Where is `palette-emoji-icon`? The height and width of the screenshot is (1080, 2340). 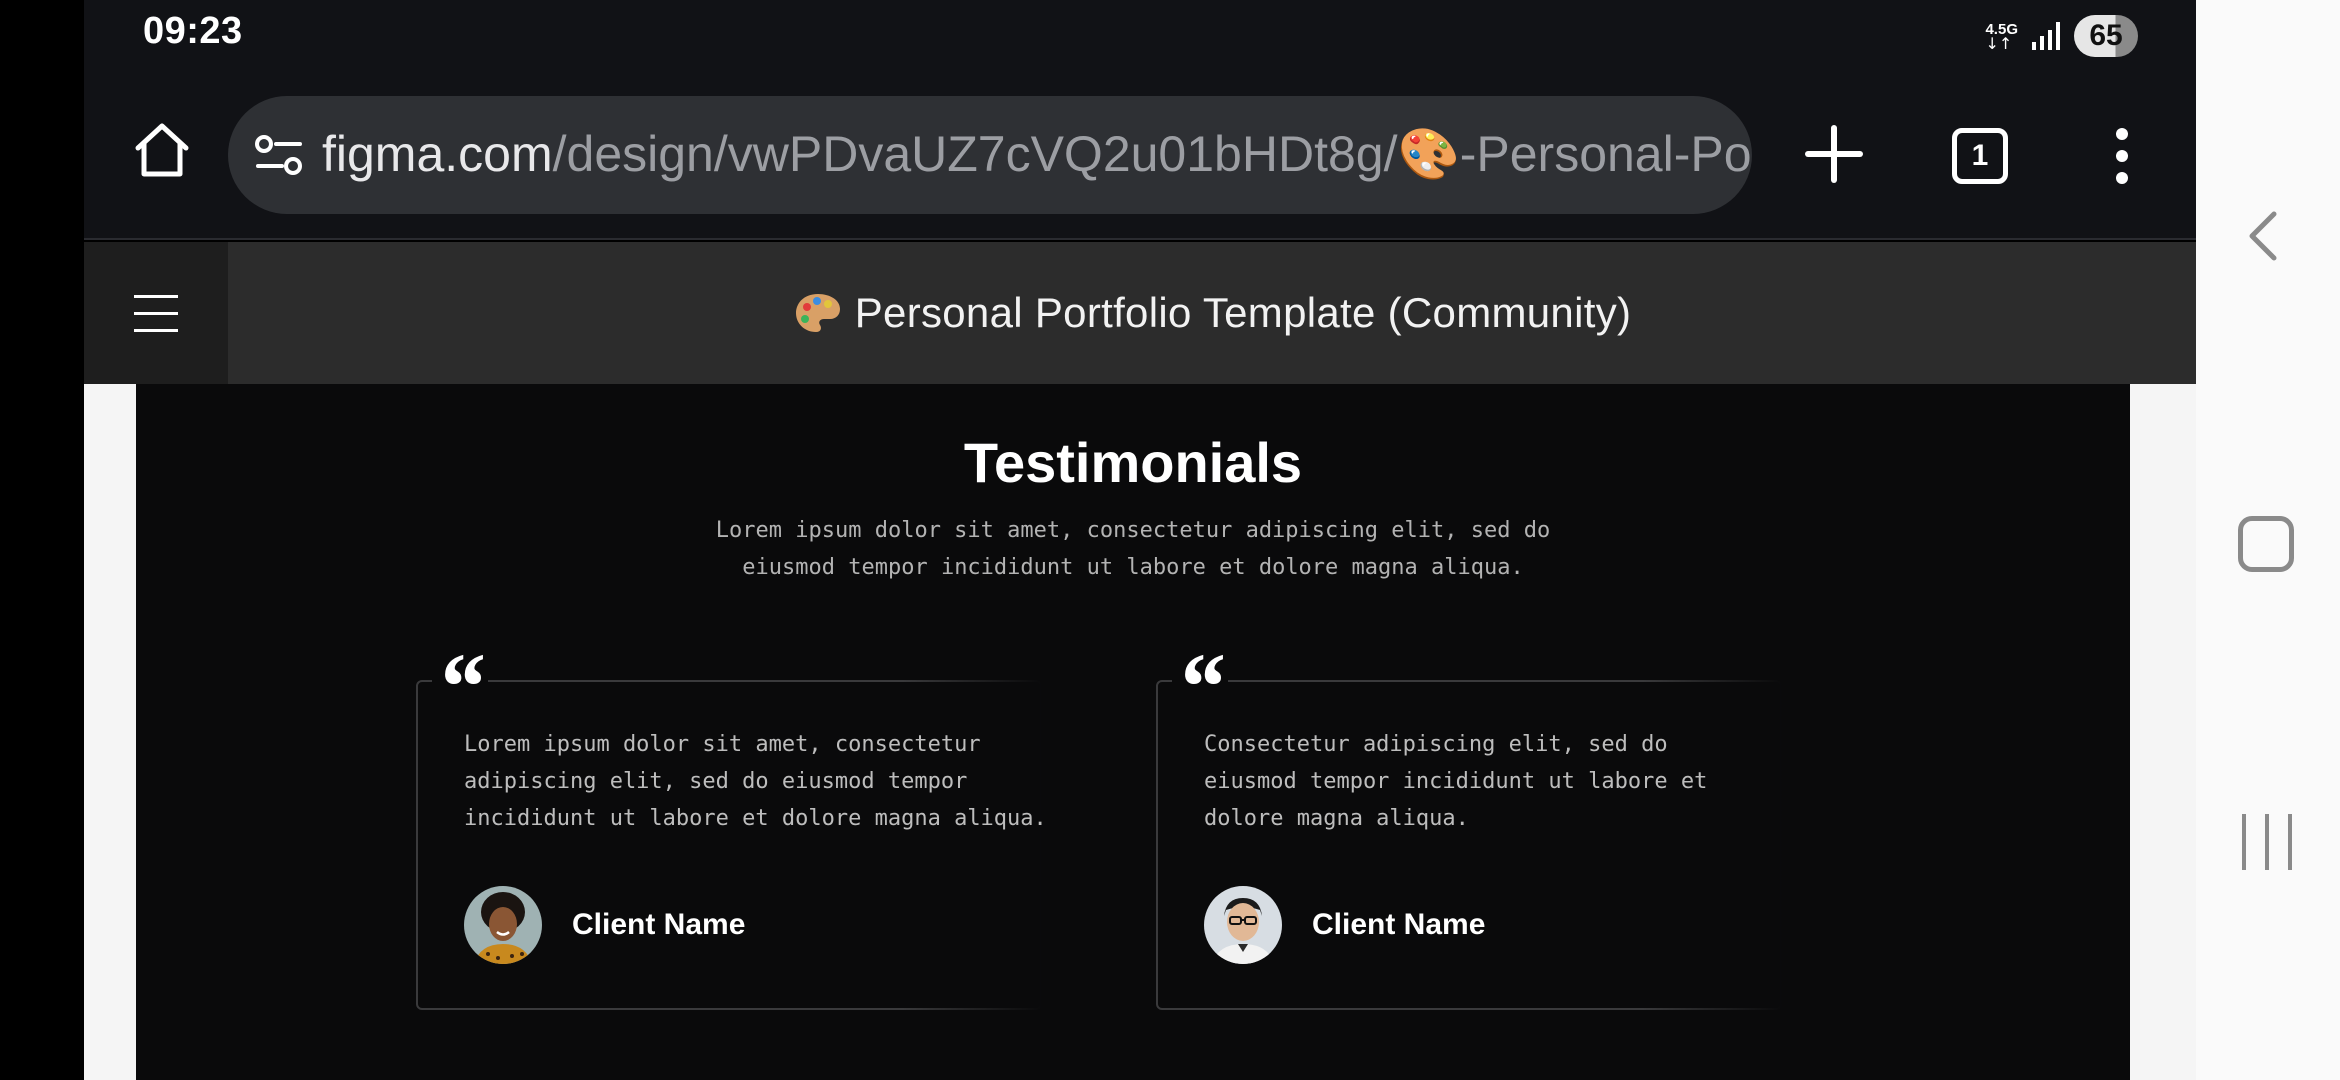
palette-emoji-icon is located at coordinates (817, 313).